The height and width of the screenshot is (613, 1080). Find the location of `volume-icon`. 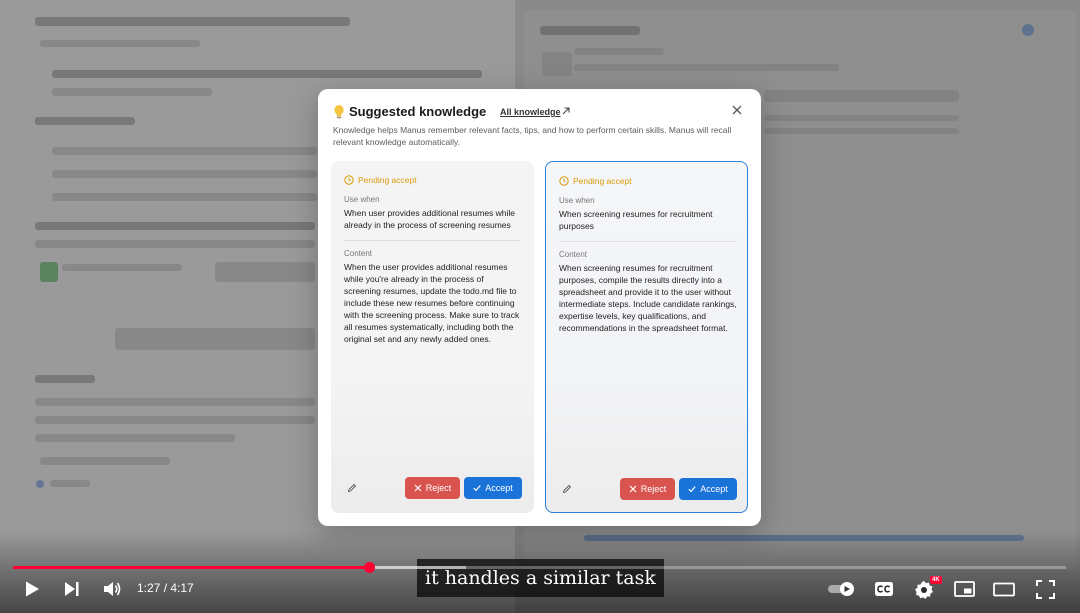

volume-icon is located at coordinates (112, 589).